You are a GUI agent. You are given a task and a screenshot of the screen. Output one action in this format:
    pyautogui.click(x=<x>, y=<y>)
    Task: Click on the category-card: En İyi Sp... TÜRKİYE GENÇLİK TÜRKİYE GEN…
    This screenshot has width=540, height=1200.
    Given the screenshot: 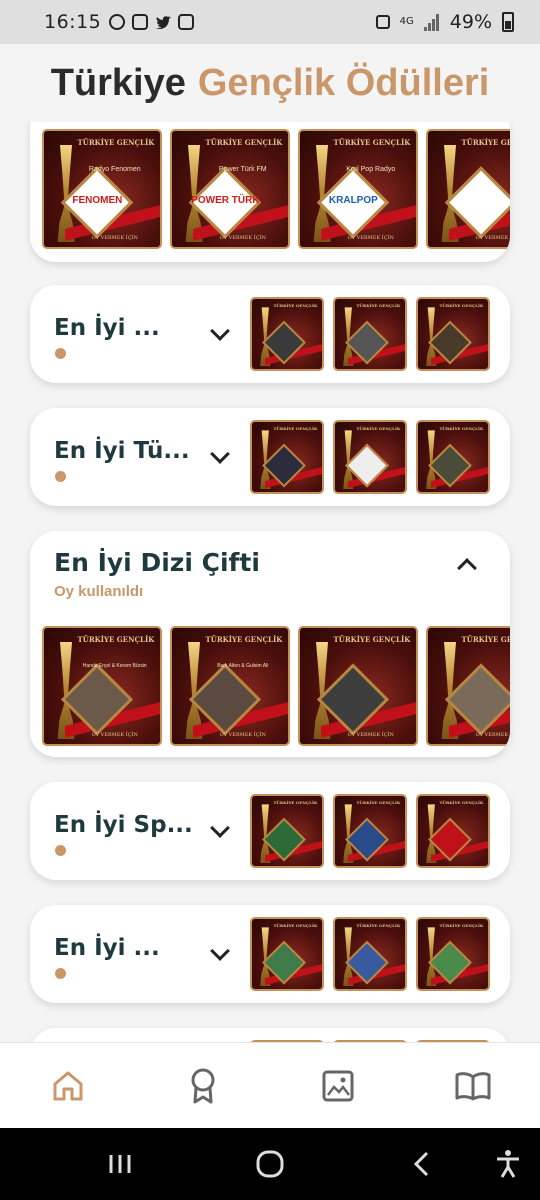 What is the action you would take?
    pyautogui.click(x=270, y=831)
    